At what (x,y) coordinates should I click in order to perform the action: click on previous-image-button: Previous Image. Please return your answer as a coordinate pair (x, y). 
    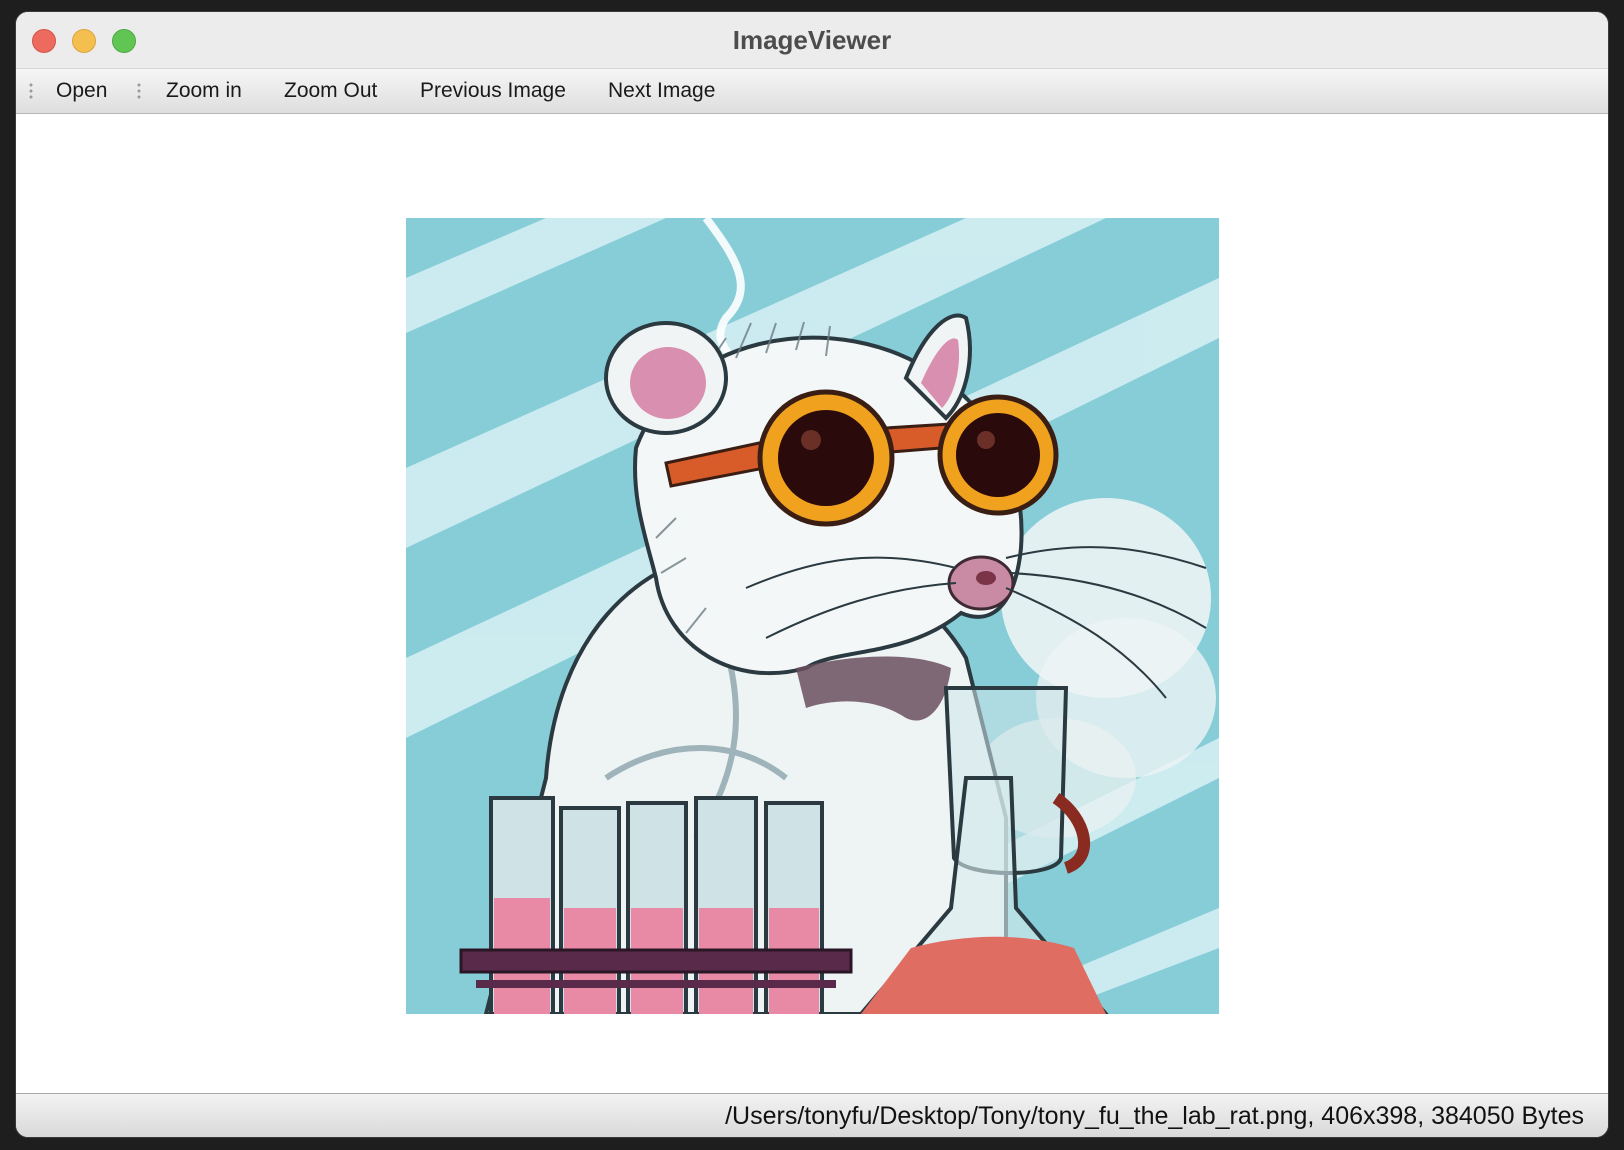
    Looking at the image, I should click on (493, 91).